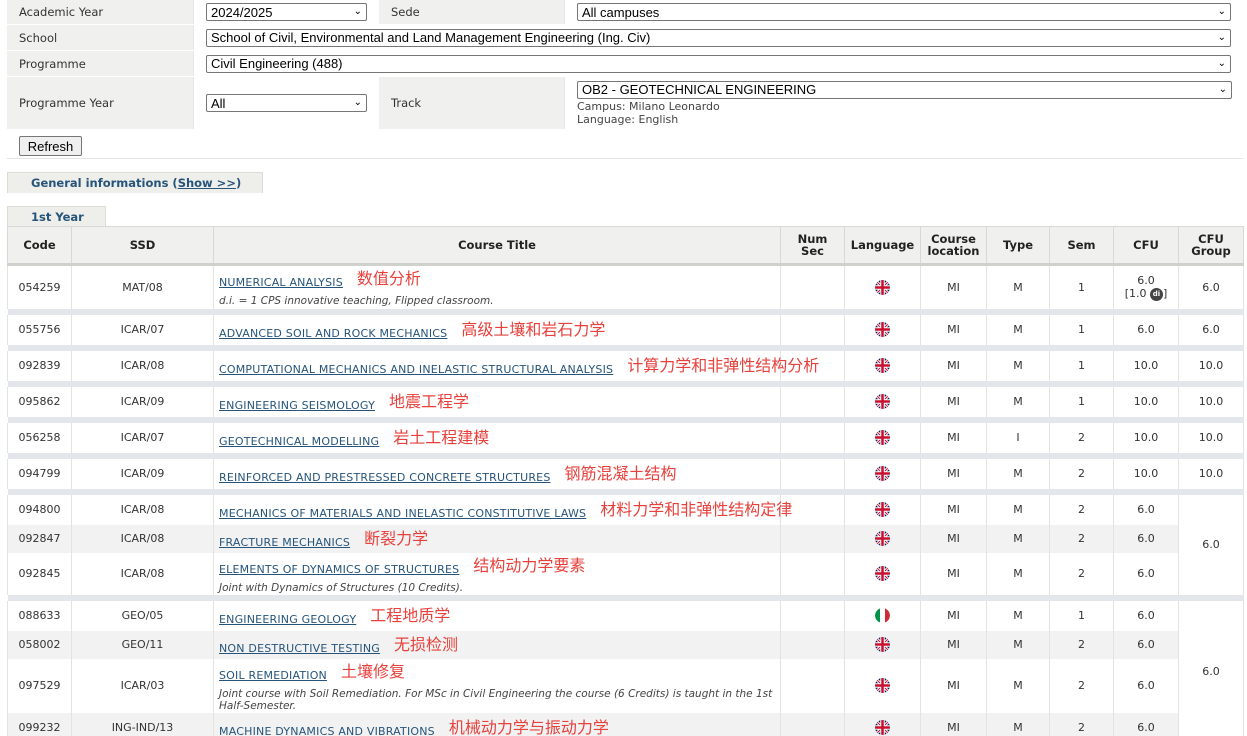 This screenshot has height=736, width=1247. Describe the element at coordinates (333, 333) in the screenshot. I see `course-title-link: ADVANCED SOIL AND ROCK MECHANICS` at that location.